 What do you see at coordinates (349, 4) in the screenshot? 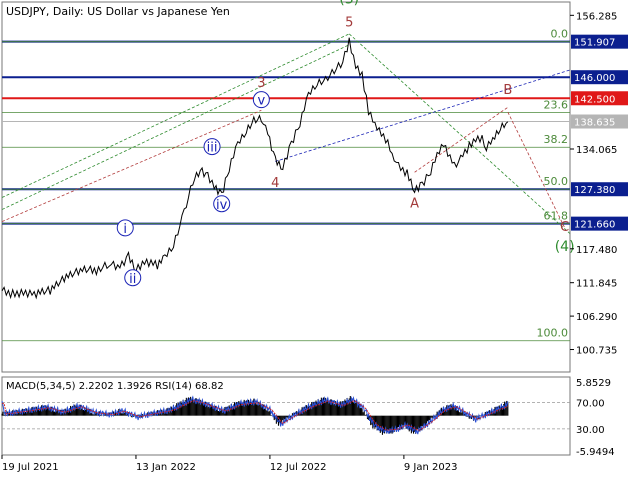
I see `wave-label: (3)` at bounding box center [349, 4].